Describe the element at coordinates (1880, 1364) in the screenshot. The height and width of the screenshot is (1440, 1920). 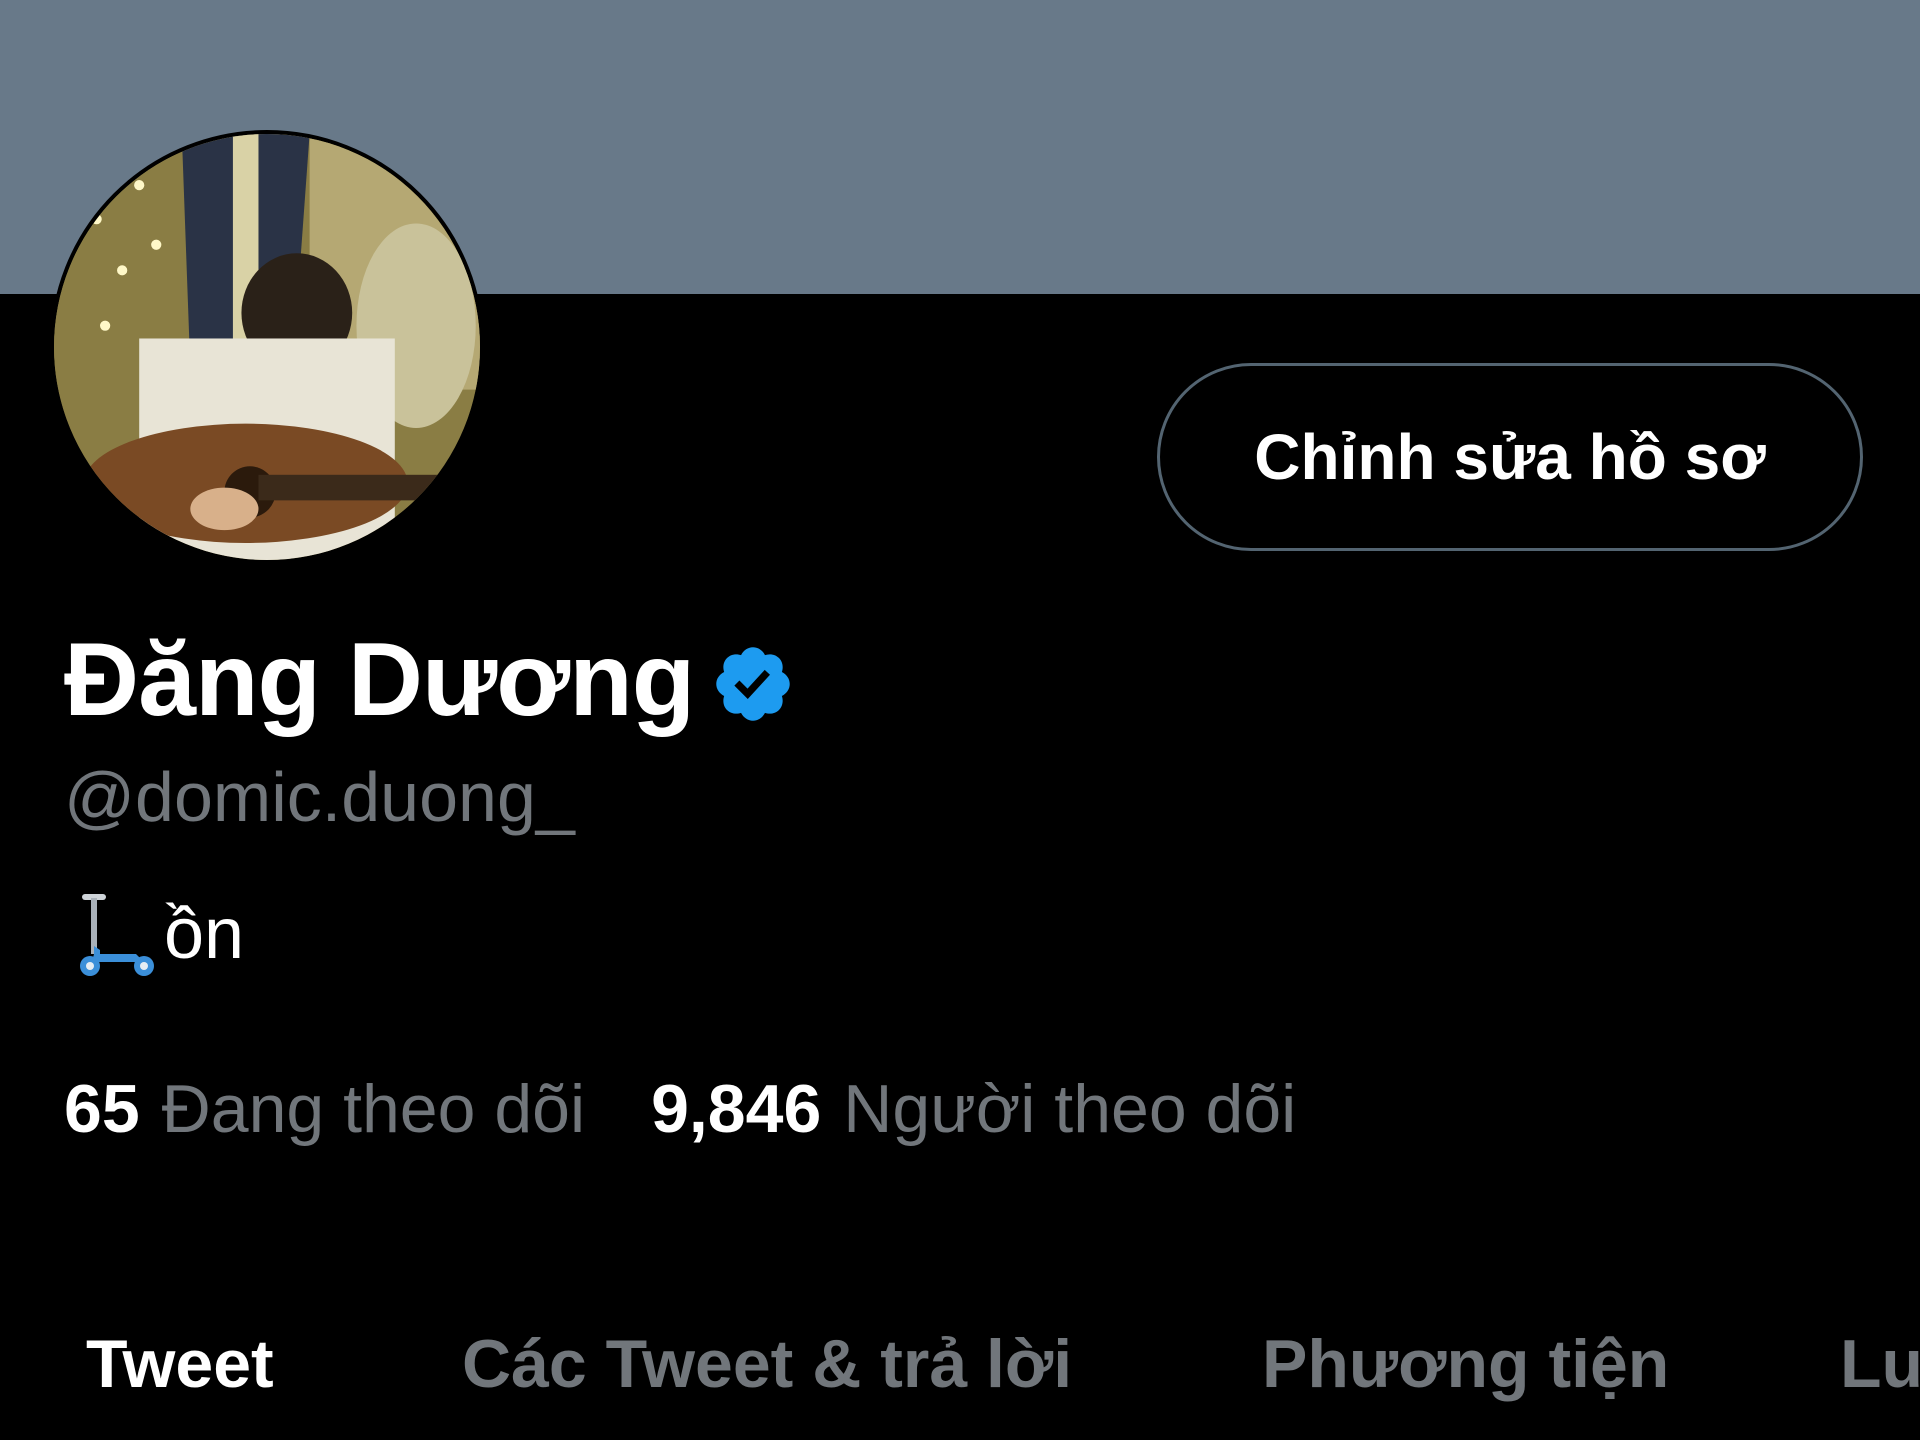
I see `tab-likes: Lu` at that location.